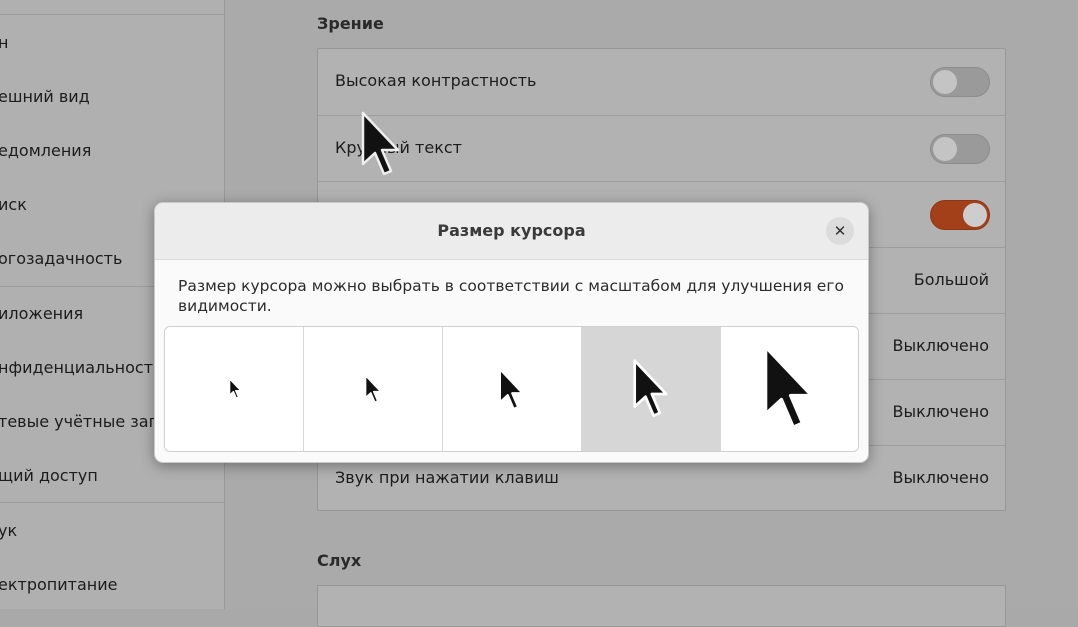 This screenshot has height=627, width=1078. I want to click on high-contrast-toggle, so click(960, 82).